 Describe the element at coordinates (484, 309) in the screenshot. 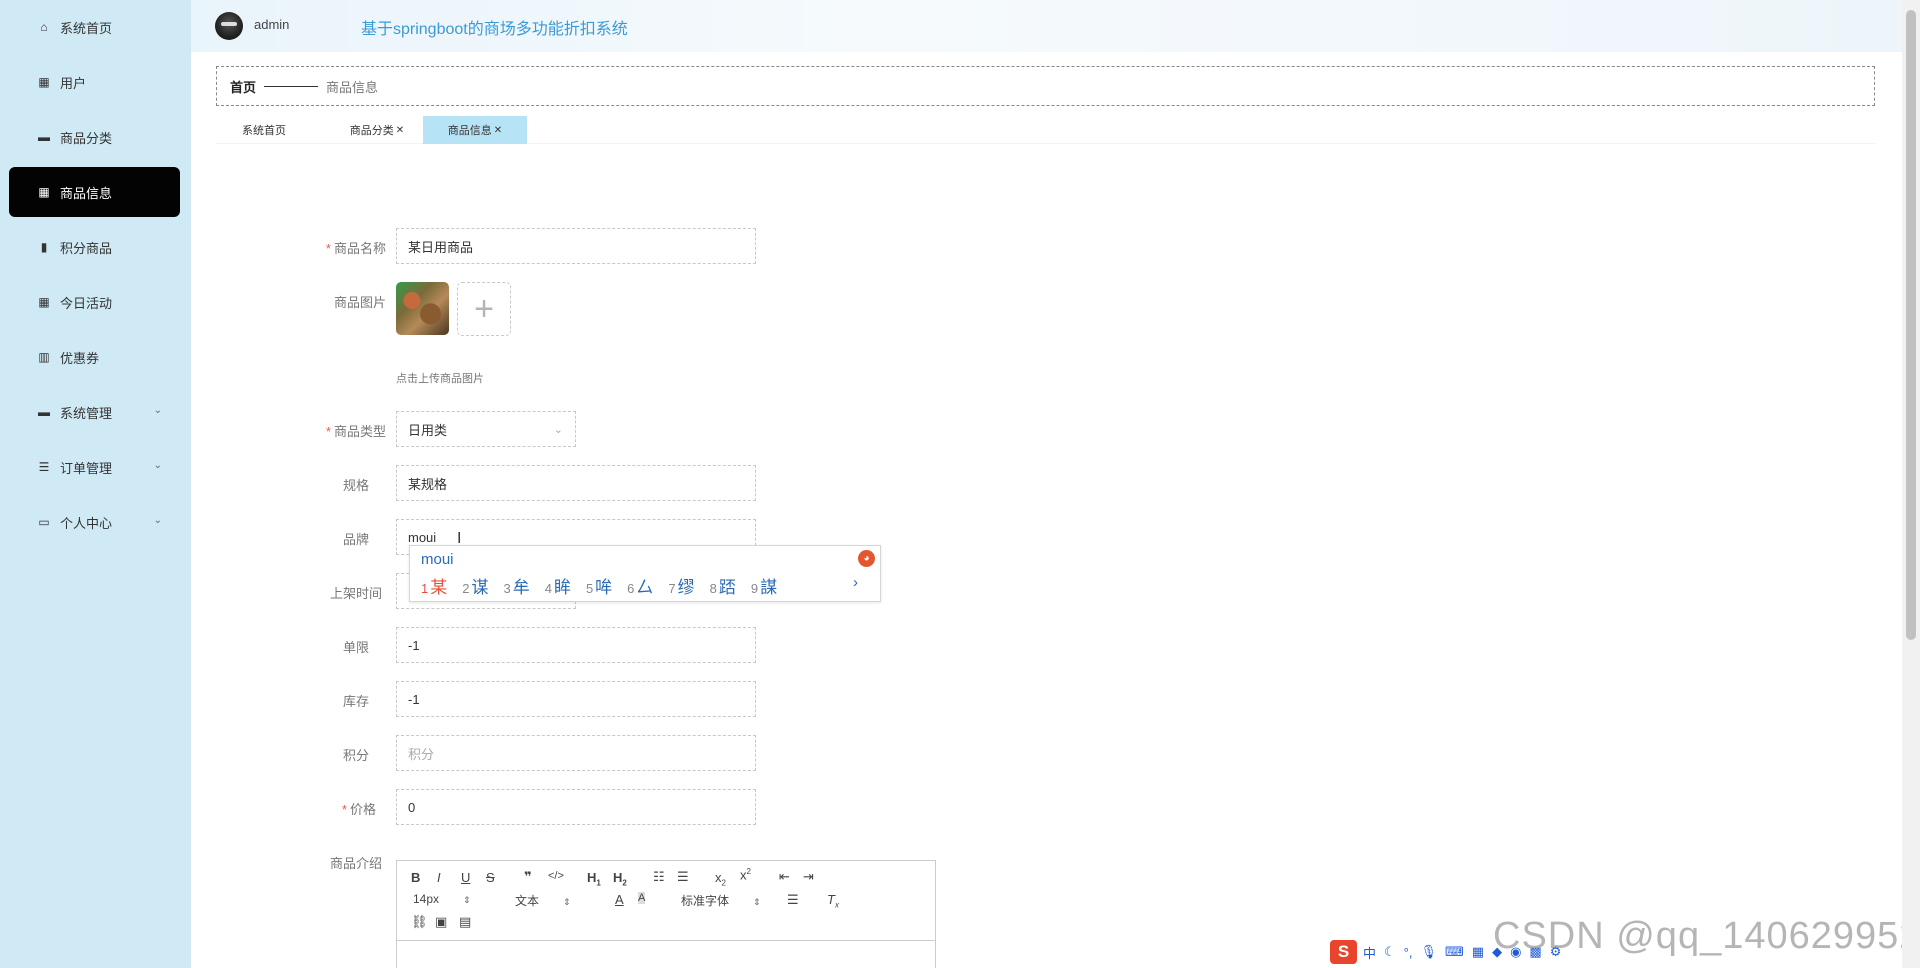

I see `upload-add-button: +` at that location.